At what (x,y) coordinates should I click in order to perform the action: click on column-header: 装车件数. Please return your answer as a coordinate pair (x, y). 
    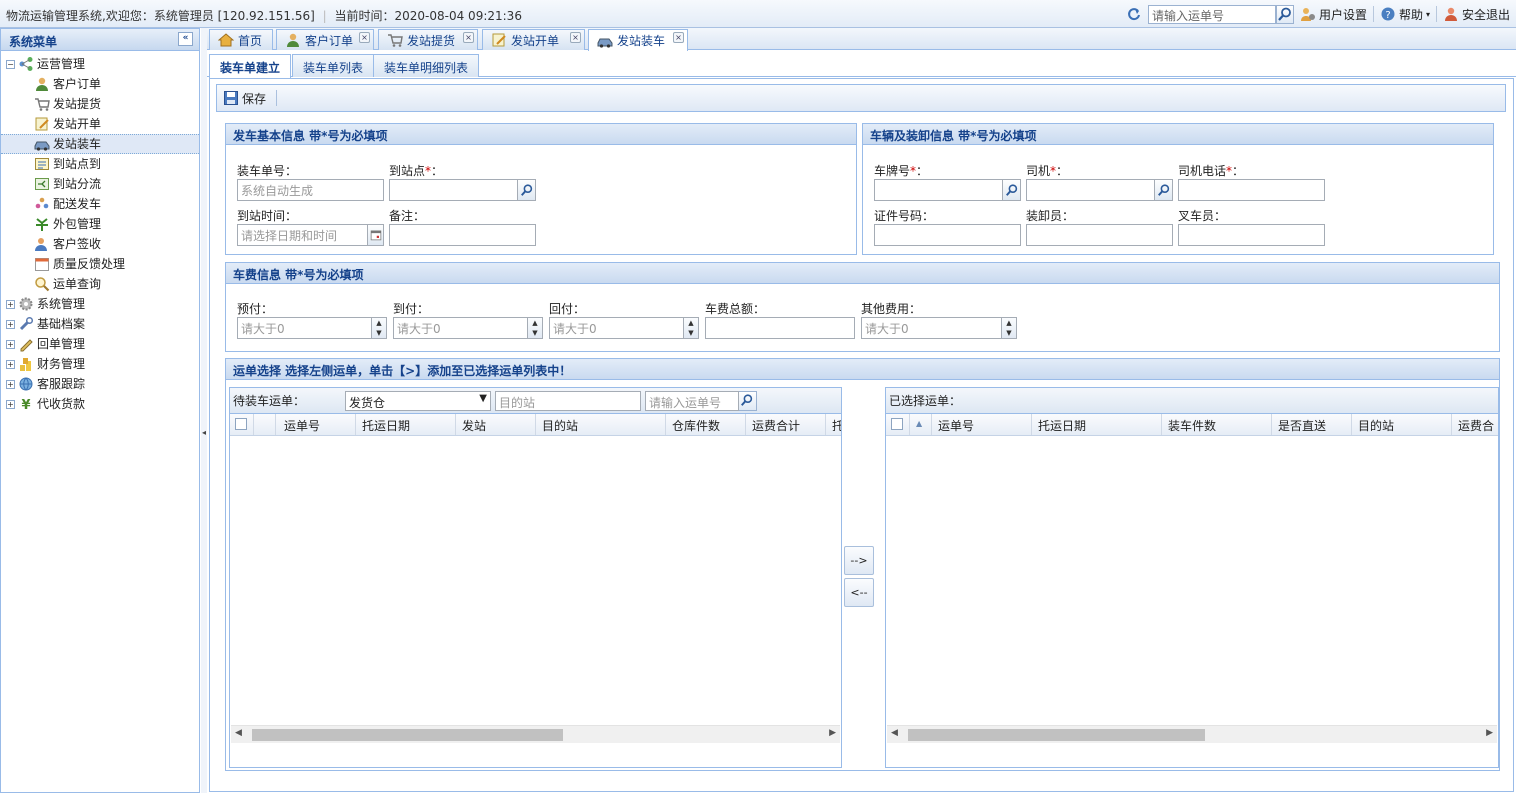
    Looking at the image, I should click on (1217, 424).